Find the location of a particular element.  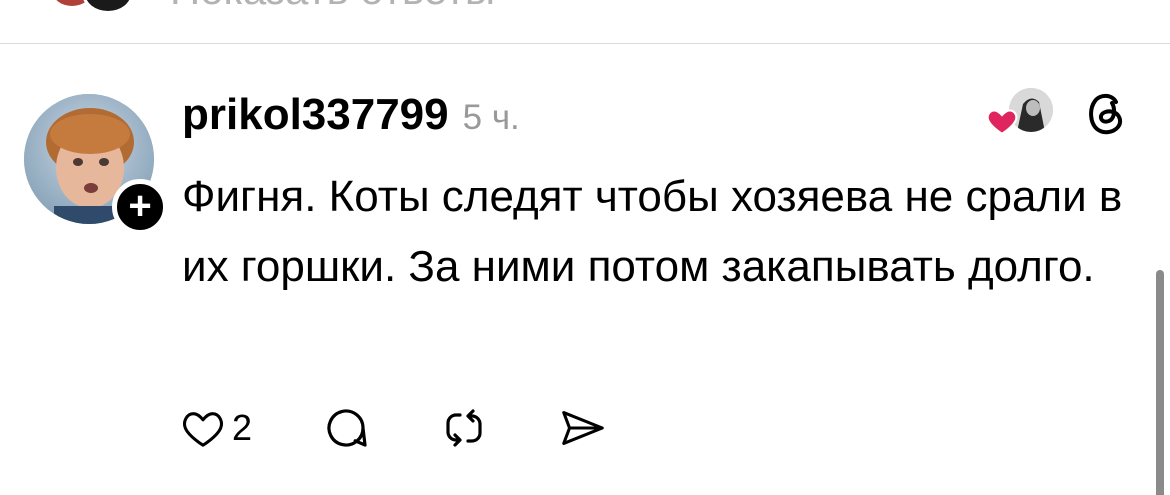

follow-button: + is located at coordinates (140, 207).